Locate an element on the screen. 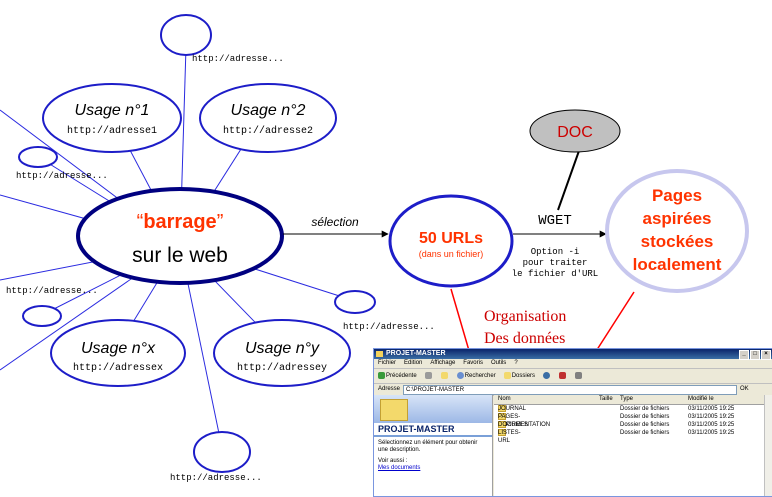 This screenshot has height=497, width=772. selection-label: sélection is located at coordinates (335, 222).